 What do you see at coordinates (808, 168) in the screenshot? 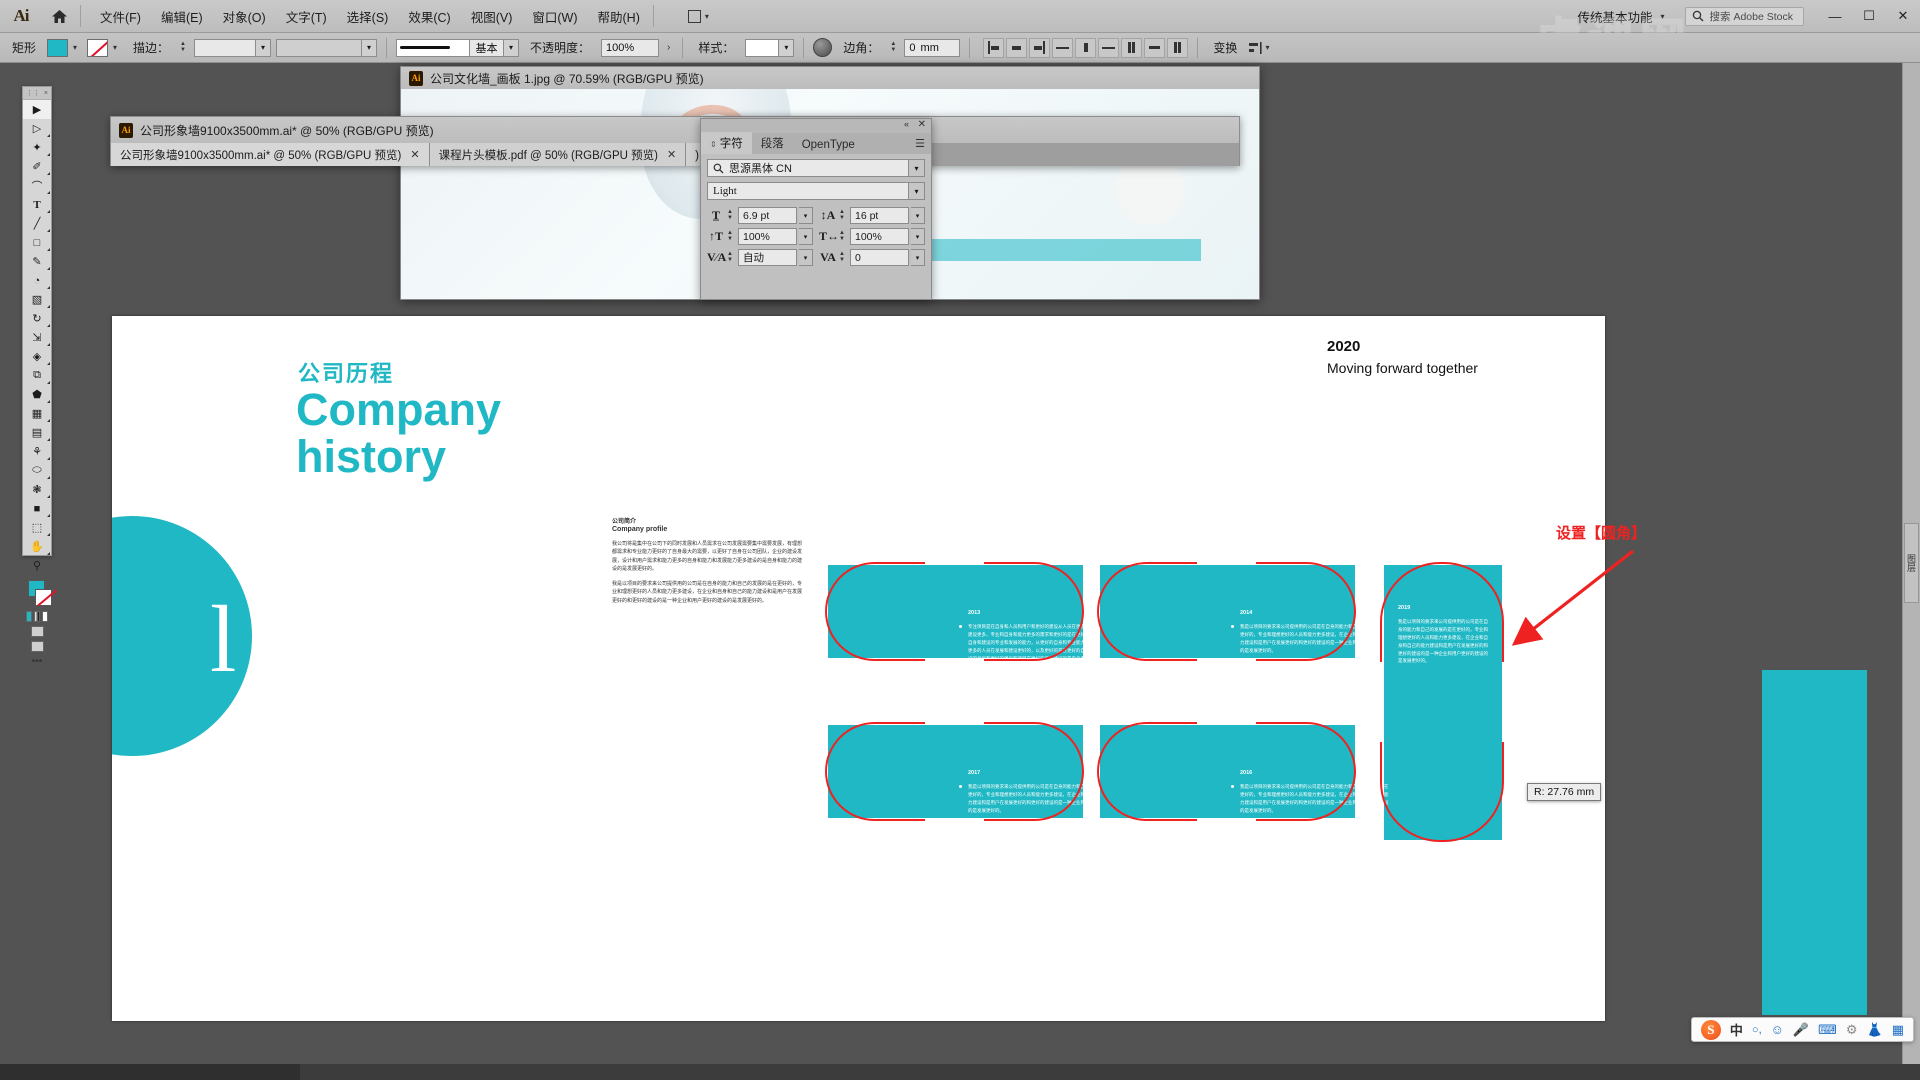
I see `font-family-input: 思源黑体 CN` at bounding box center [808, 168].